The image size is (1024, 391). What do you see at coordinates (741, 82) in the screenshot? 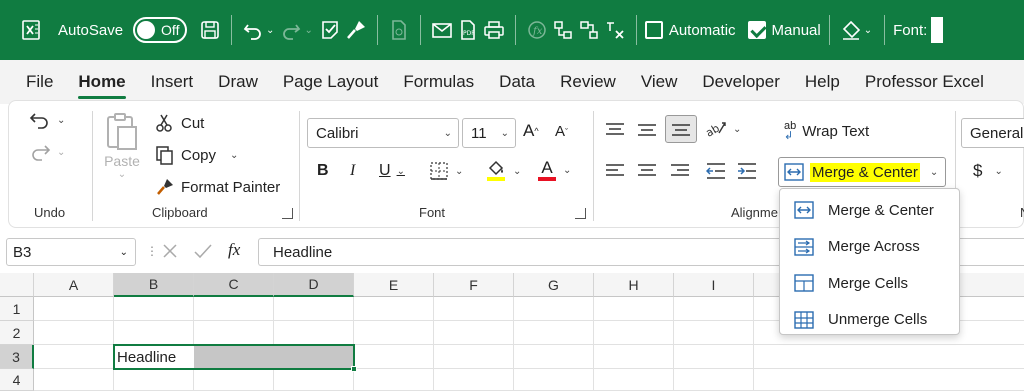
I see `tab-developer: Developer` at bounding box center [741, 82].